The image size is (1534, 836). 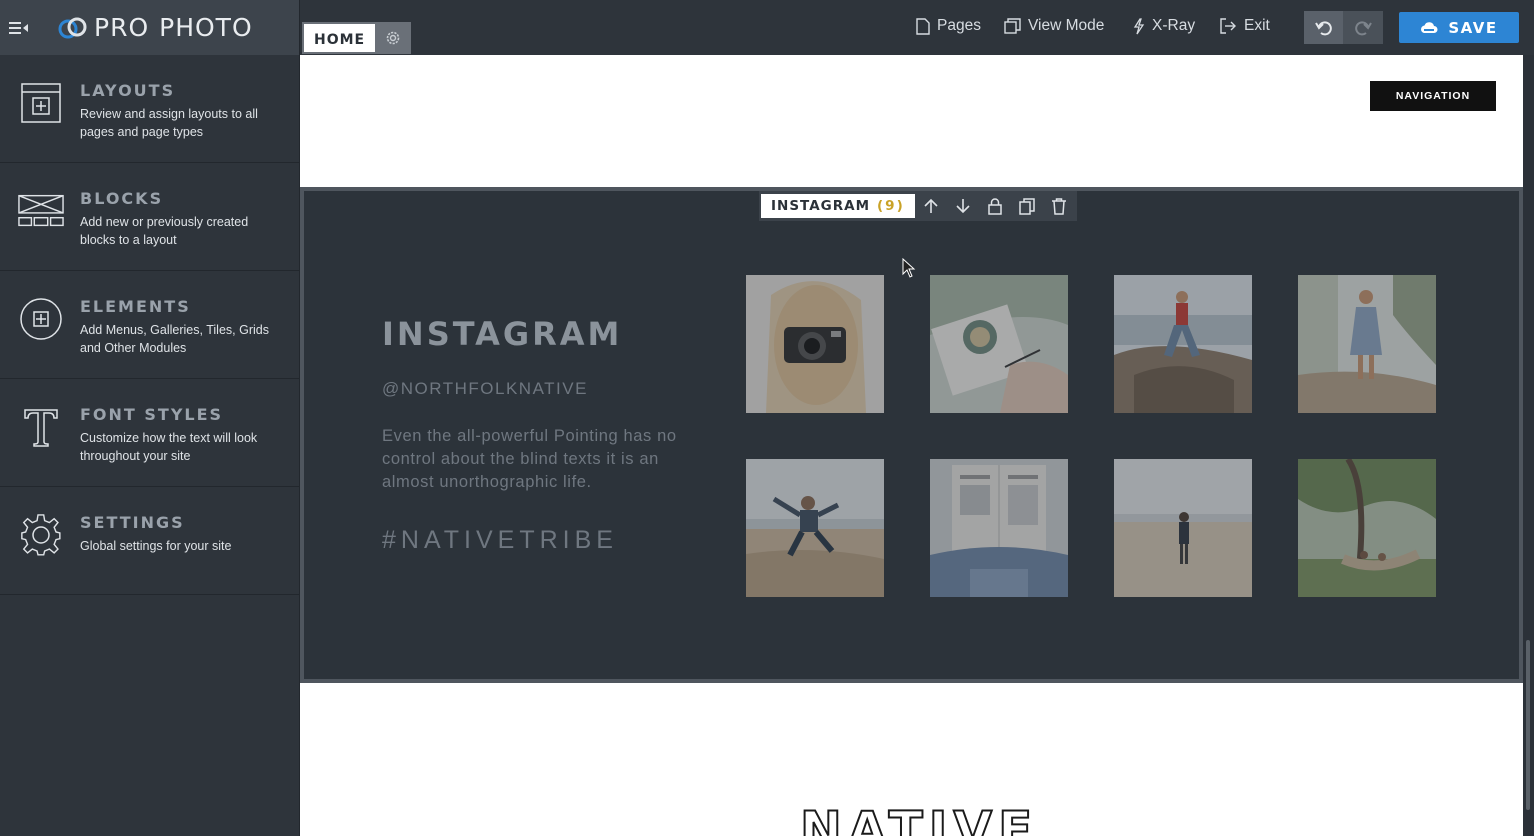 I want to click on undo-icon, so click(x=1323, y=27).